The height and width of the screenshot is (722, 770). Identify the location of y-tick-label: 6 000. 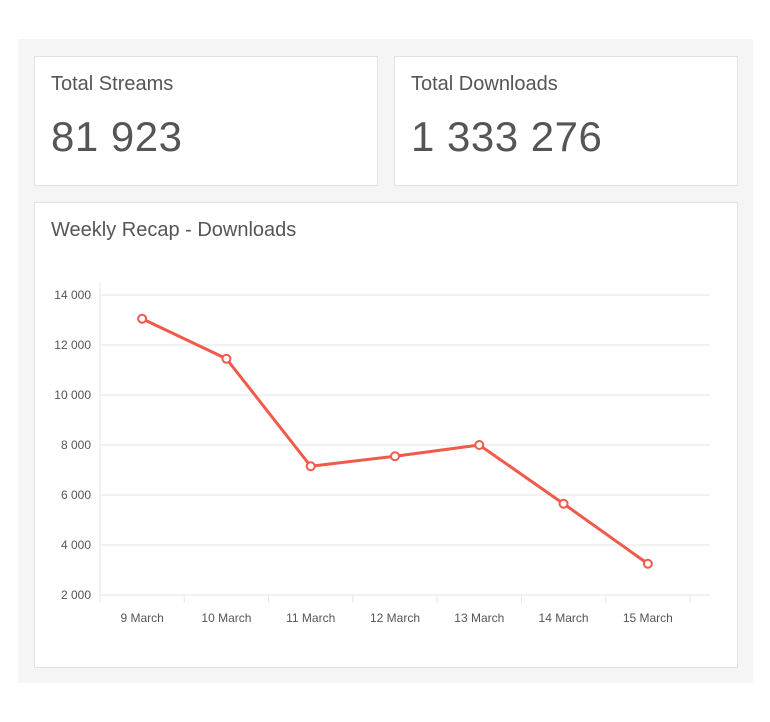
(76, 495).